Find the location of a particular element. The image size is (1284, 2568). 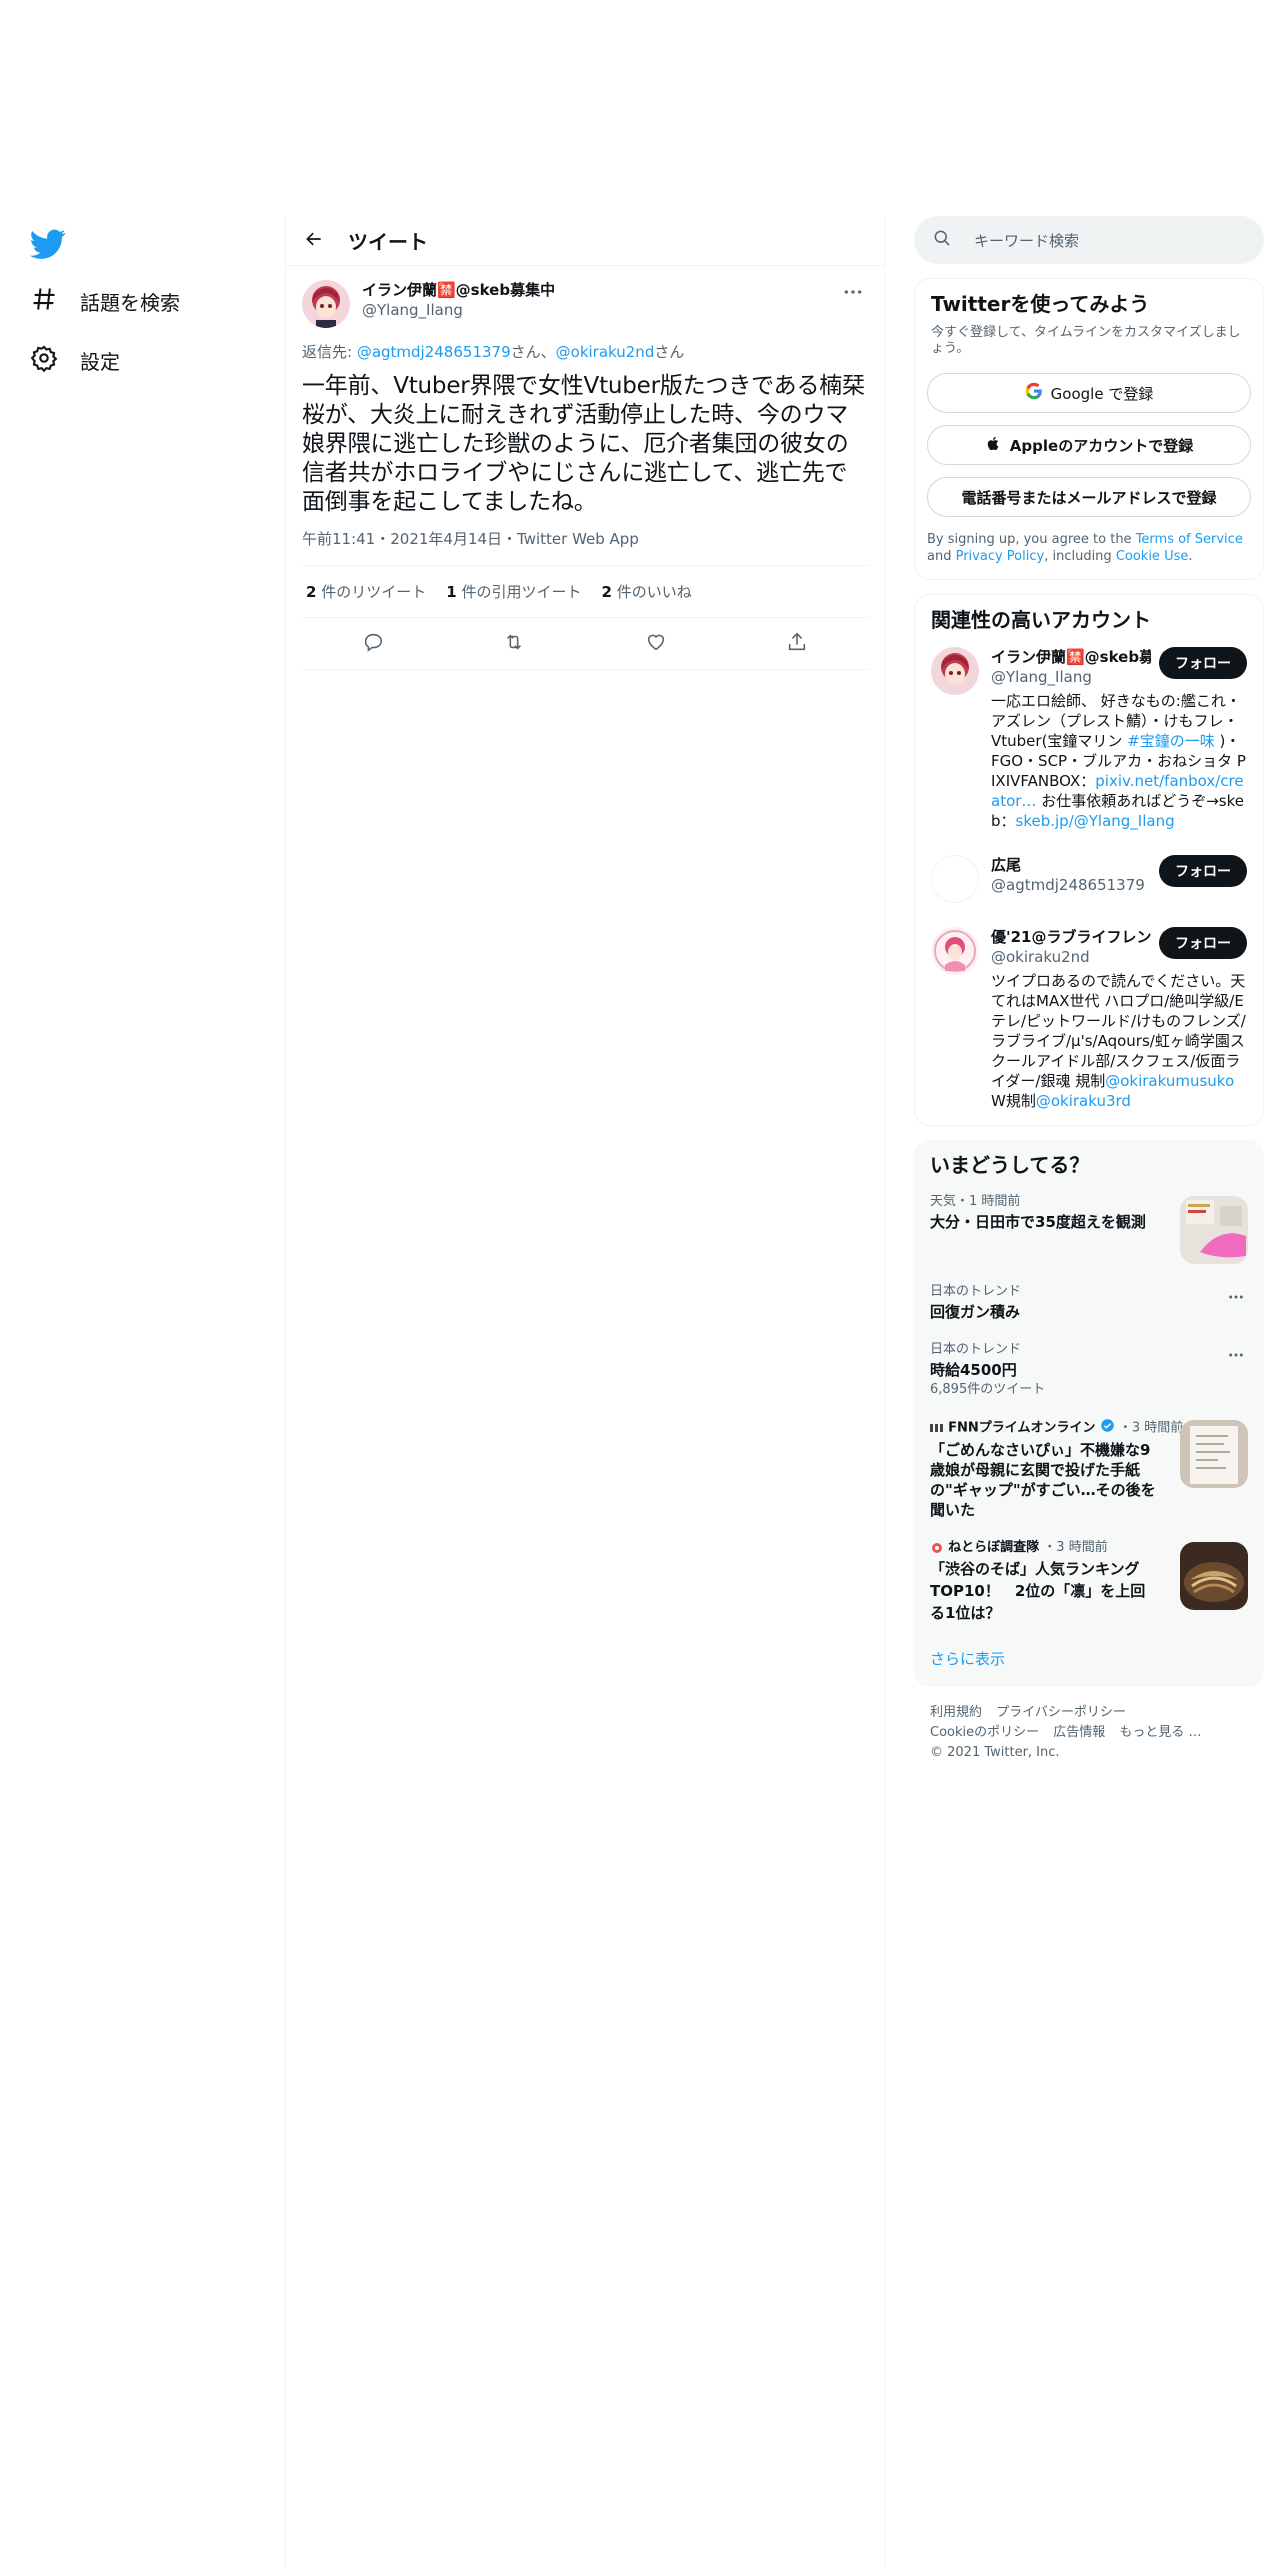

account-name: 広尾 is located at coordinates (1071, 865).